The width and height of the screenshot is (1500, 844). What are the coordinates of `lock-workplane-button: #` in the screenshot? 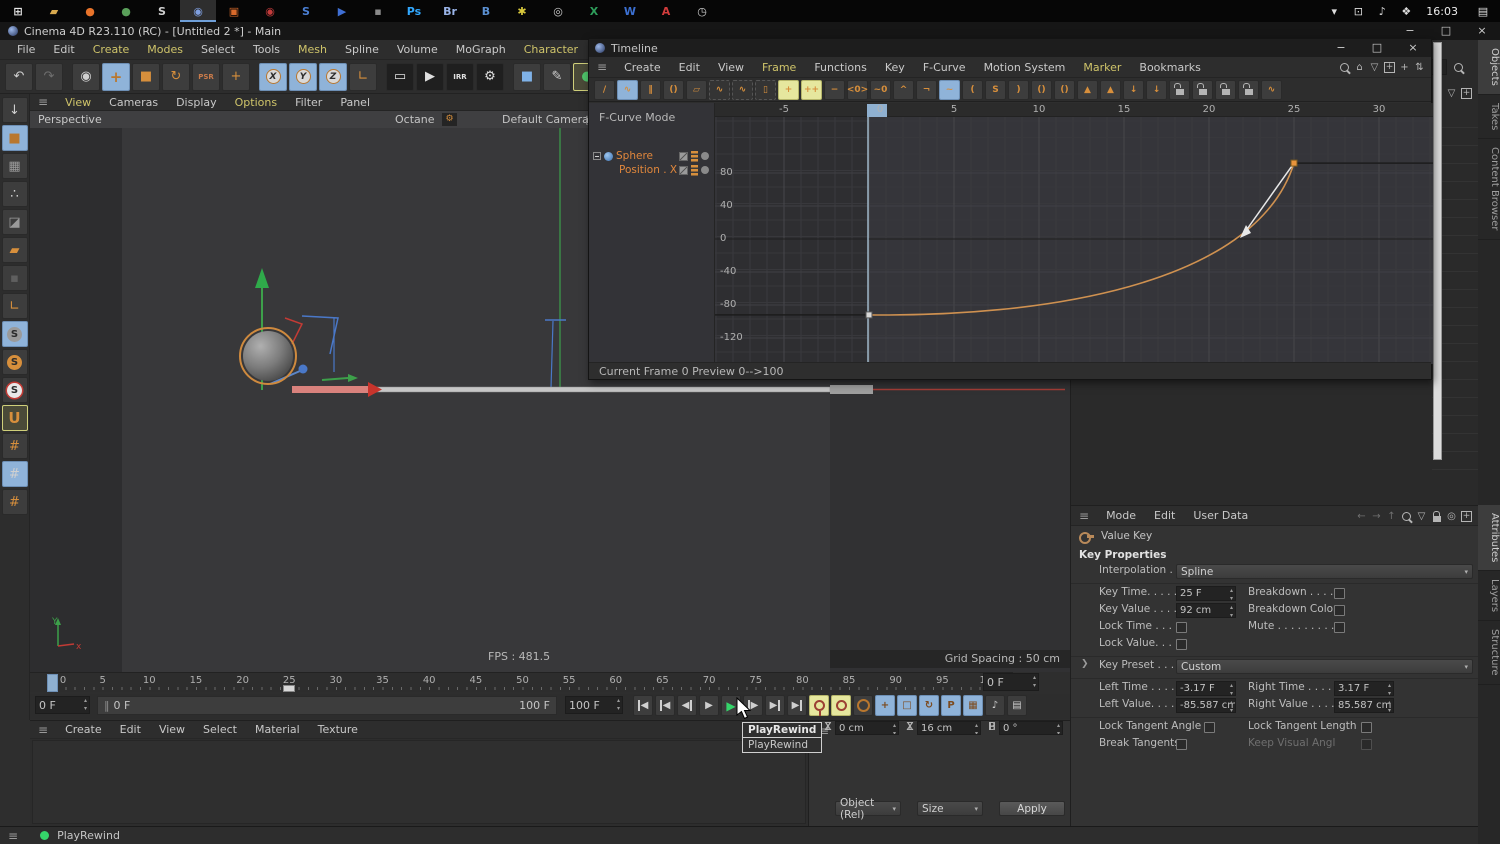 It's located at (14, 474).